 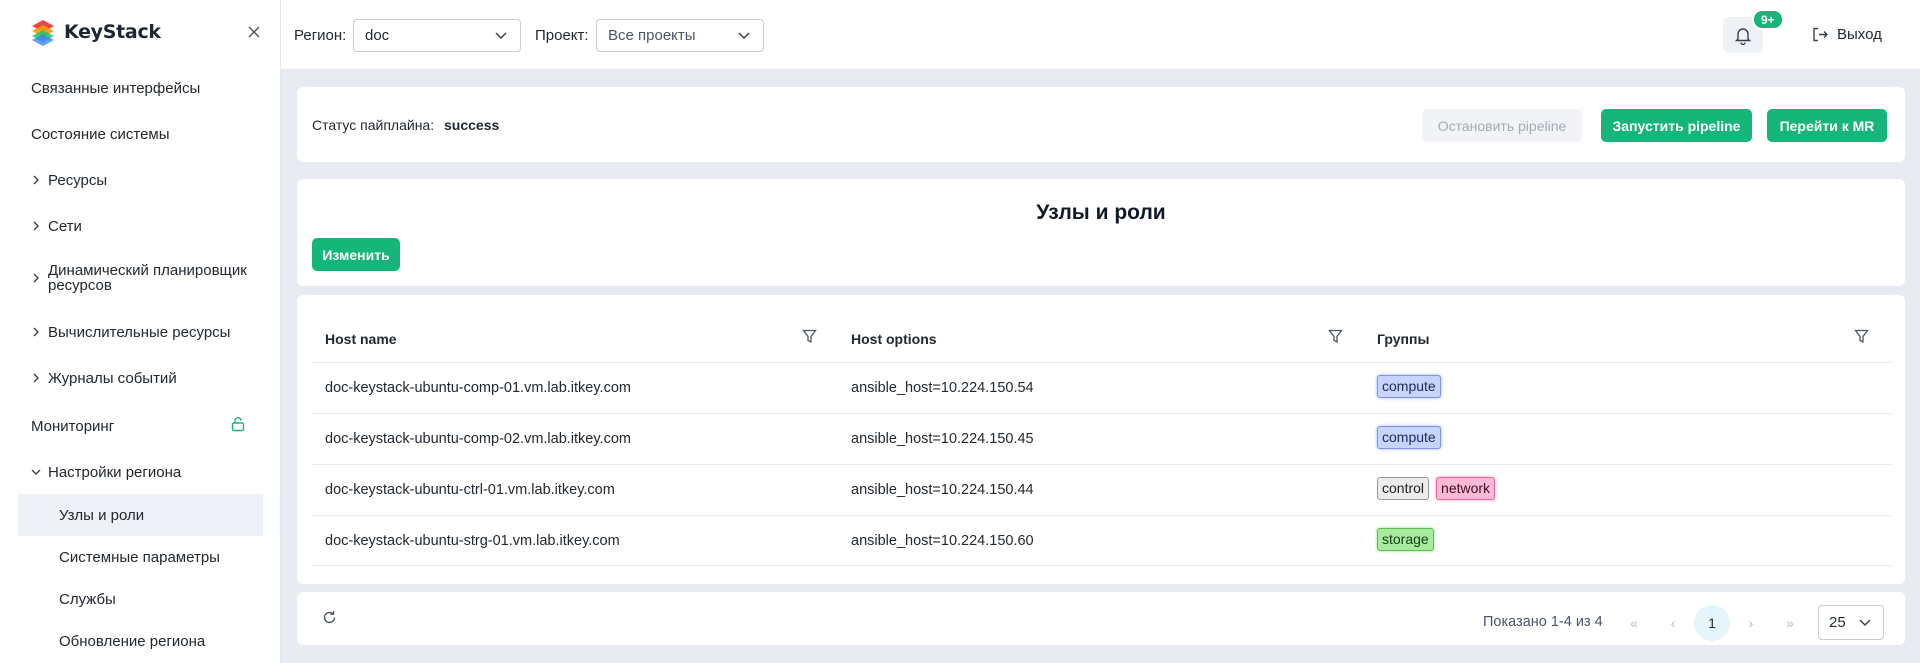 I want to click on logout-button: Выход, so click(x=1847, y=34).